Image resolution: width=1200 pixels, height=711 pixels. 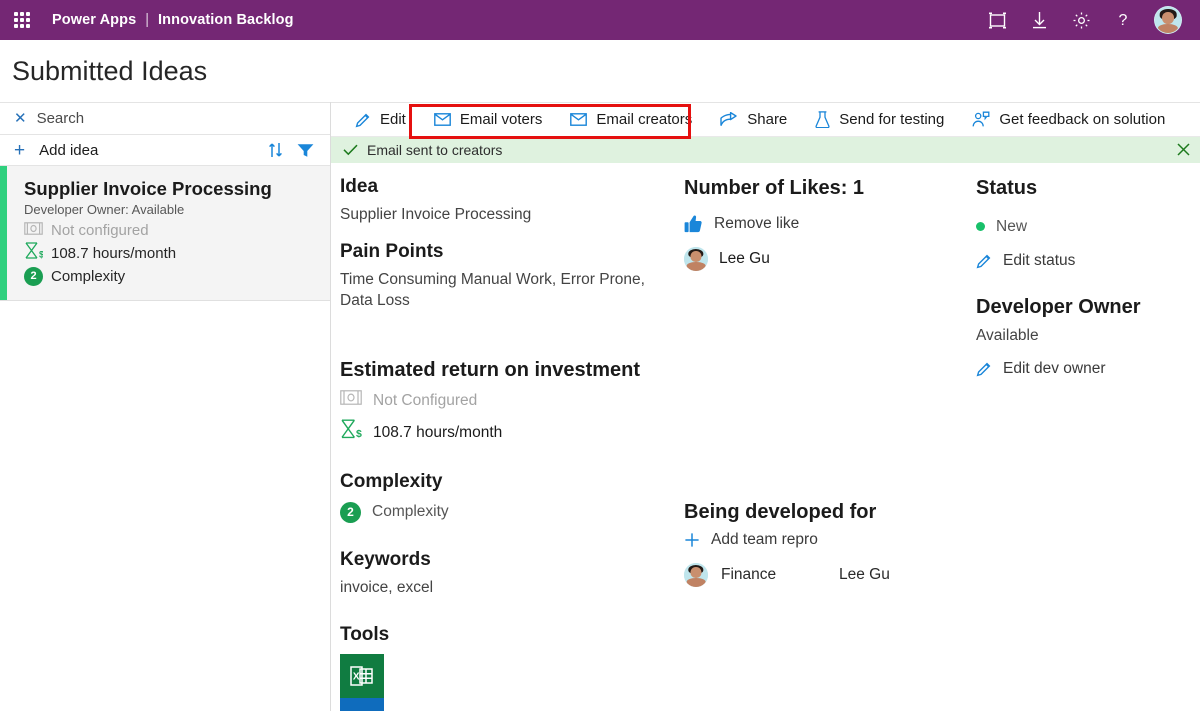 What do you see at coordinates (351, 400) in the screenshot?
I see `money-icon` at bounding box center [351, 400].